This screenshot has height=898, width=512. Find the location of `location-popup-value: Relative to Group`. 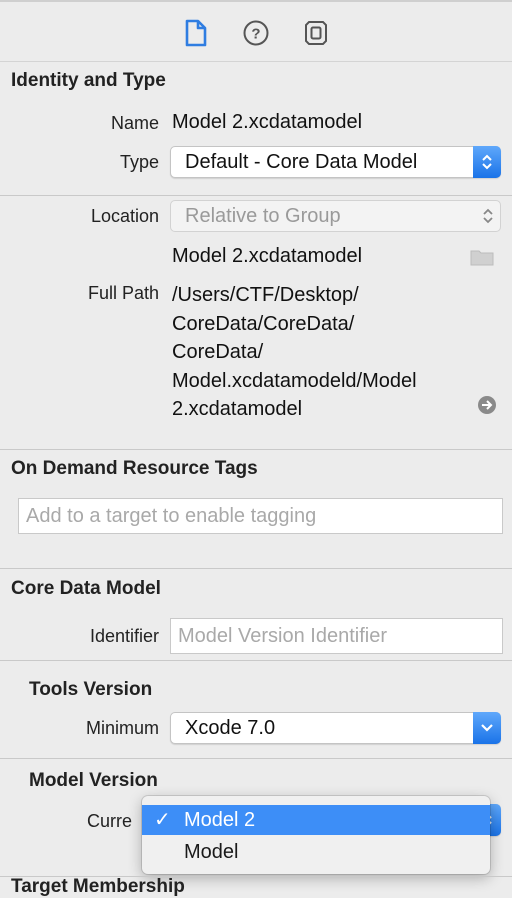

location-popup-value: Relative to Group is located at coordinates (263, 216).